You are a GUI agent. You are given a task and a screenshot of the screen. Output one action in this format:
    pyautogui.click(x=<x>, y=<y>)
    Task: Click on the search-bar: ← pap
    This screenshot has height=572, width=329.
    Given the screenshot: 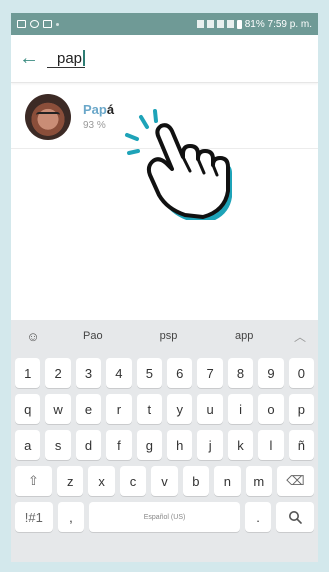 What is the action you would take?
    pyautogui.click(x=164, y=59)
    